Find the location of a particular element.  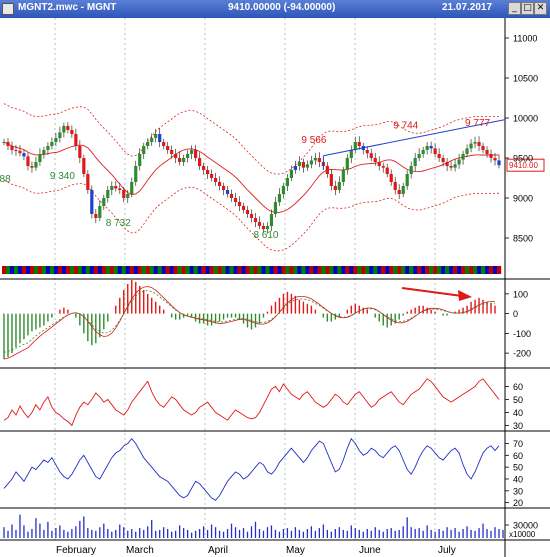

date-readout: 21.07.2017 is located at coordinates (467, 7).